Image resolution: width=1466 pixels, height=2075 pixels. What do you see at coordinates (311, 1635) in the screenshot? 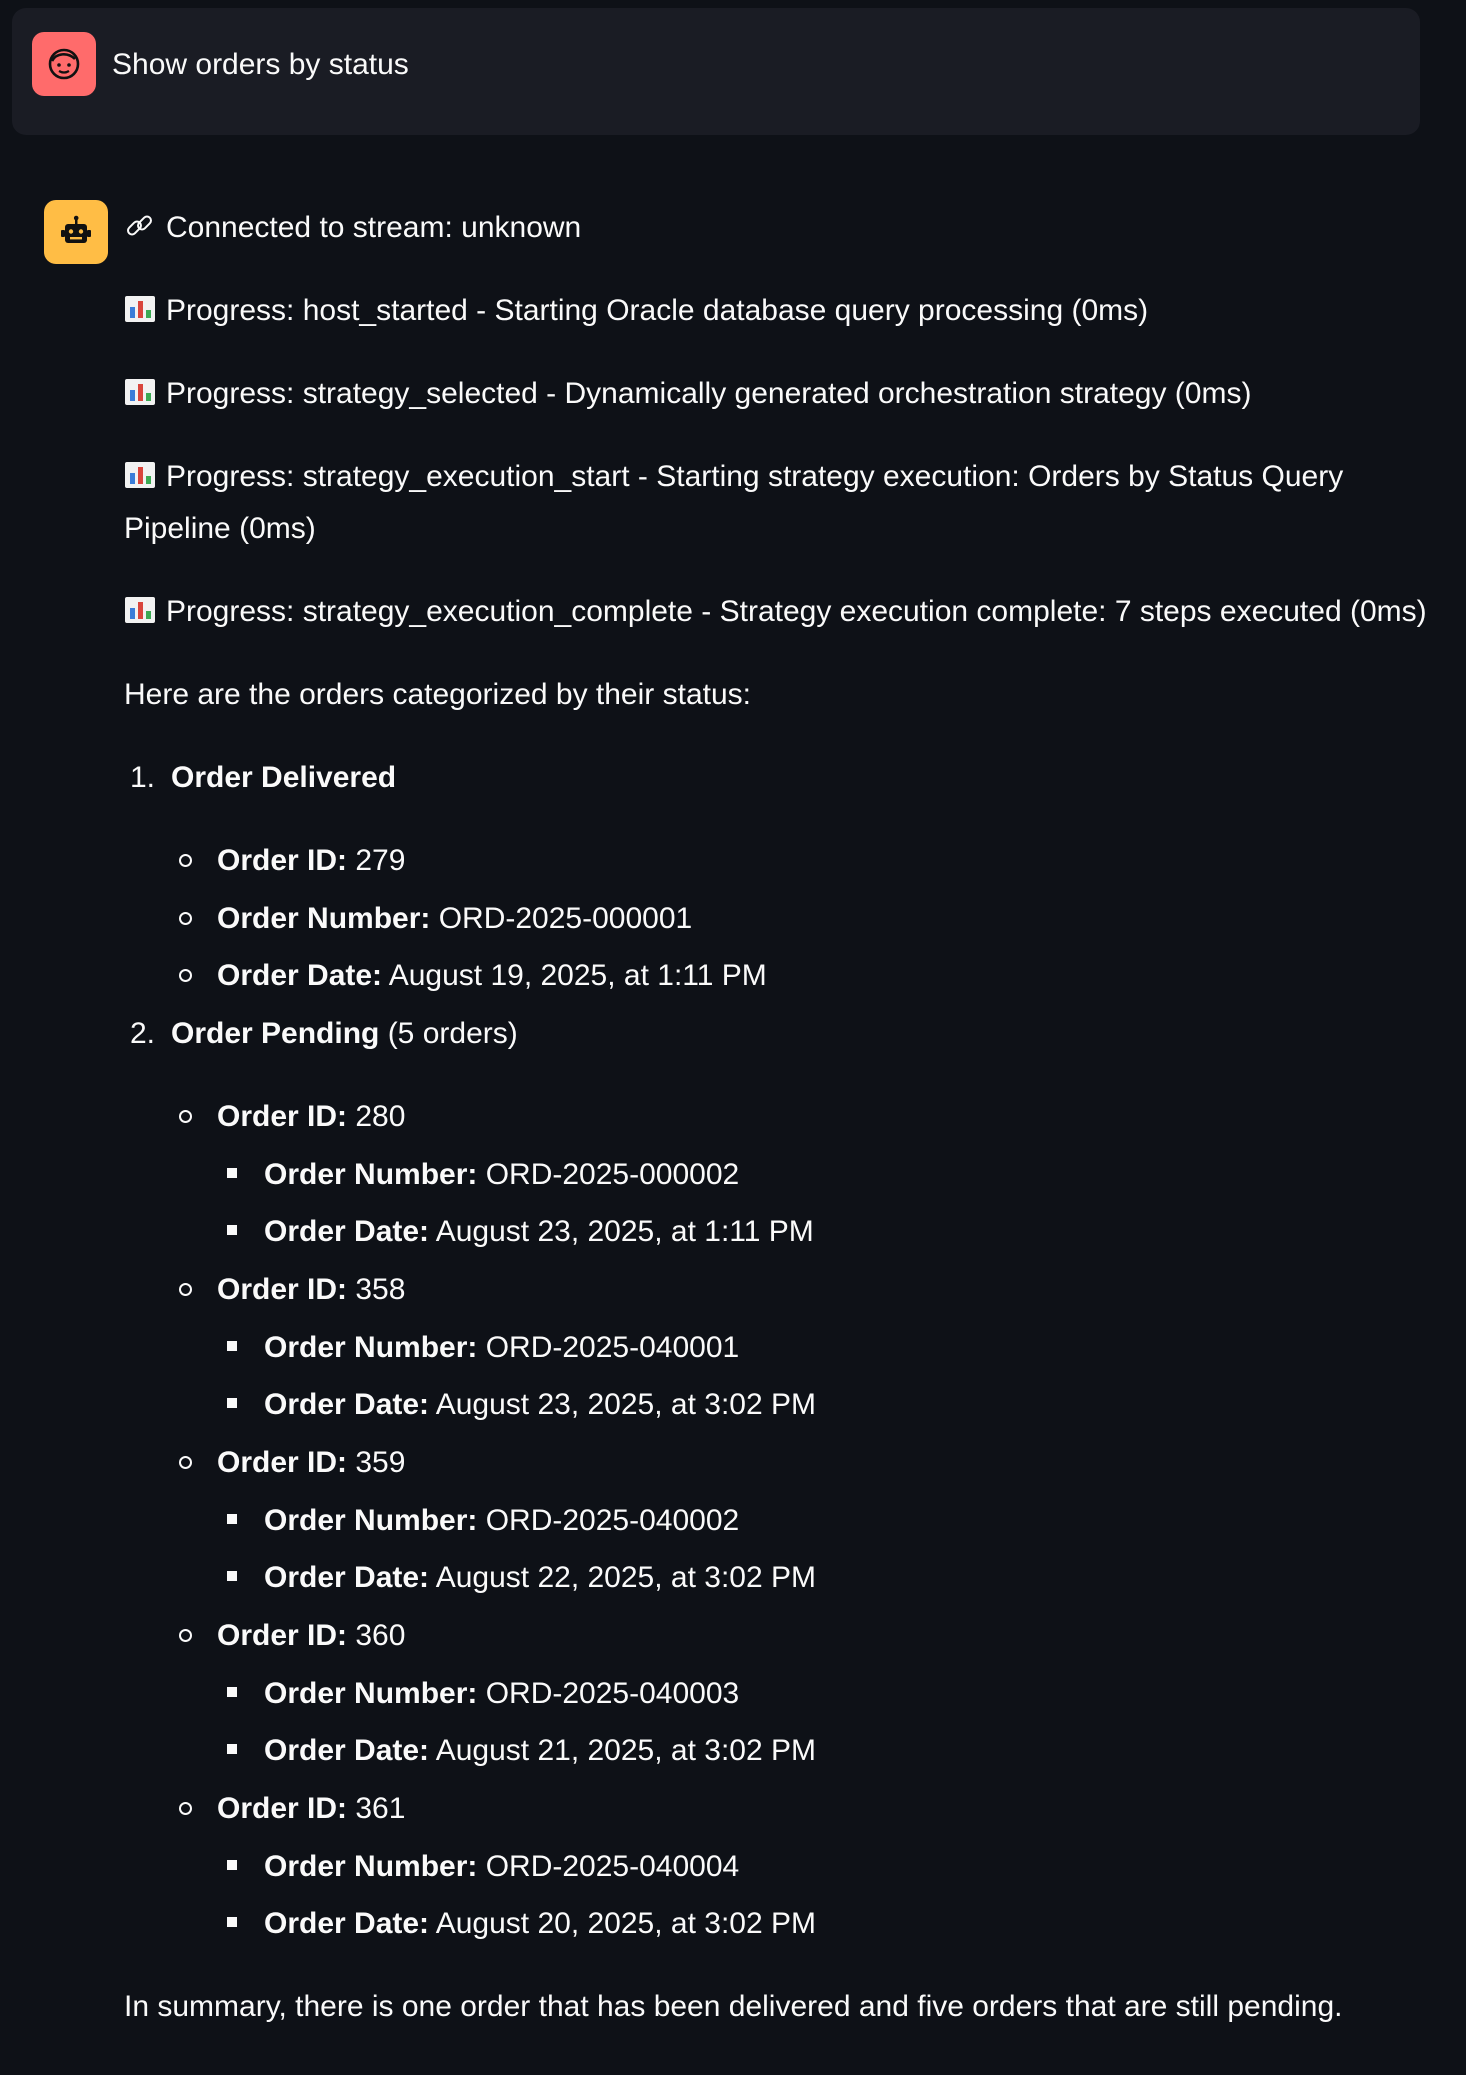
I see `order-id: Order ID: 360` at bounding box center [311, 1635].